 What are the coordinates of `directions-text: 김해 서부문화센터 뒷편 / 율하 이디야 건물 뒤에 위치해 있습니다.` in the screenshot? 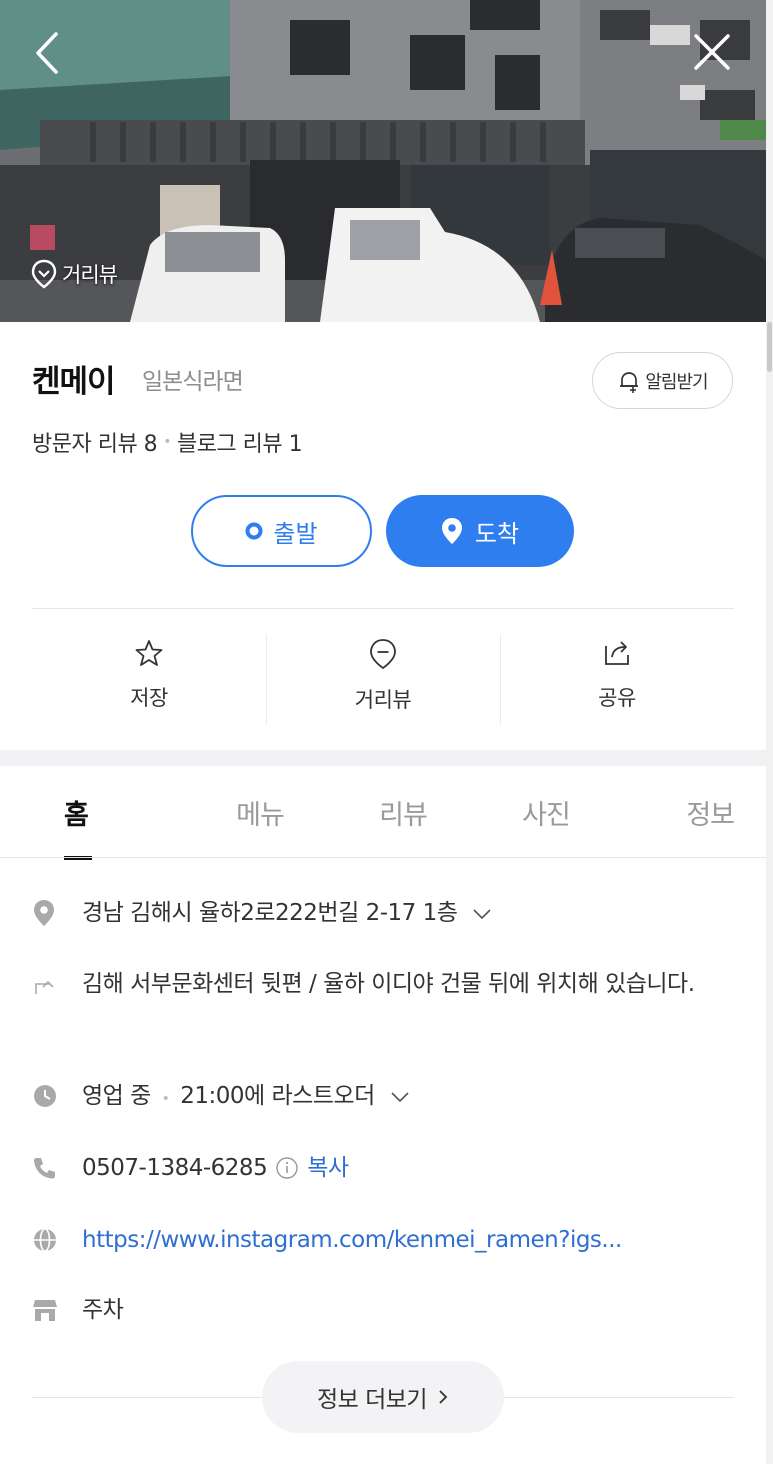 It's located at (388, 984).